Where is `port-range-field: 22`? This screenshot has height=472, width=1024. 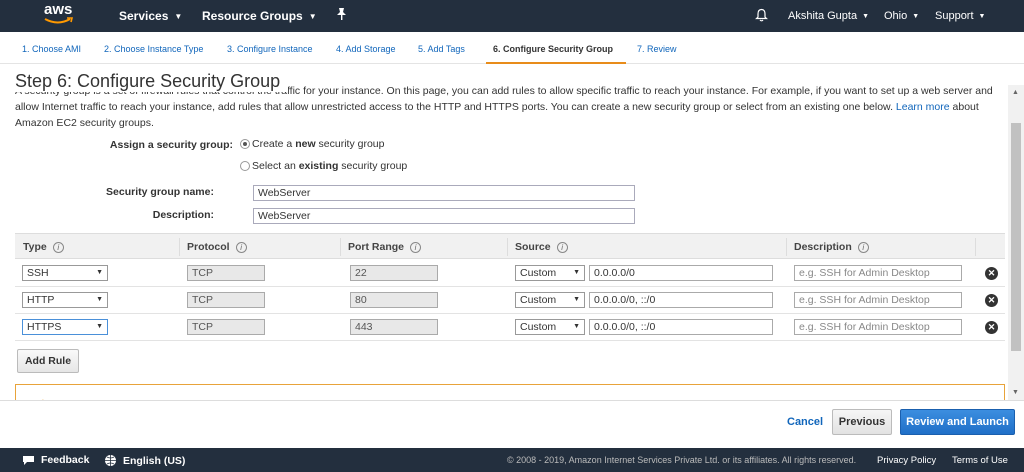
port-range-field: 22 is located at coordinates (394, 273).